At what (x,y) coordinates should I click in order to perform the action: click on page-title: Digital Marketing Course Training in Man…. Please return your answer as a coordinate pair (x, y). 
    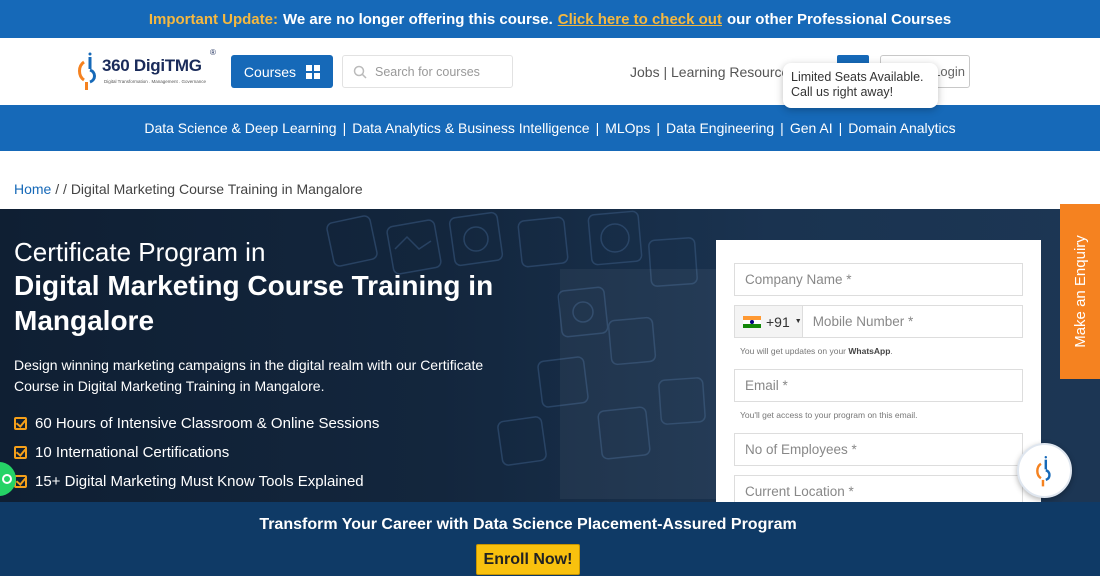
    Looking at the image, I should click on (254, 303).